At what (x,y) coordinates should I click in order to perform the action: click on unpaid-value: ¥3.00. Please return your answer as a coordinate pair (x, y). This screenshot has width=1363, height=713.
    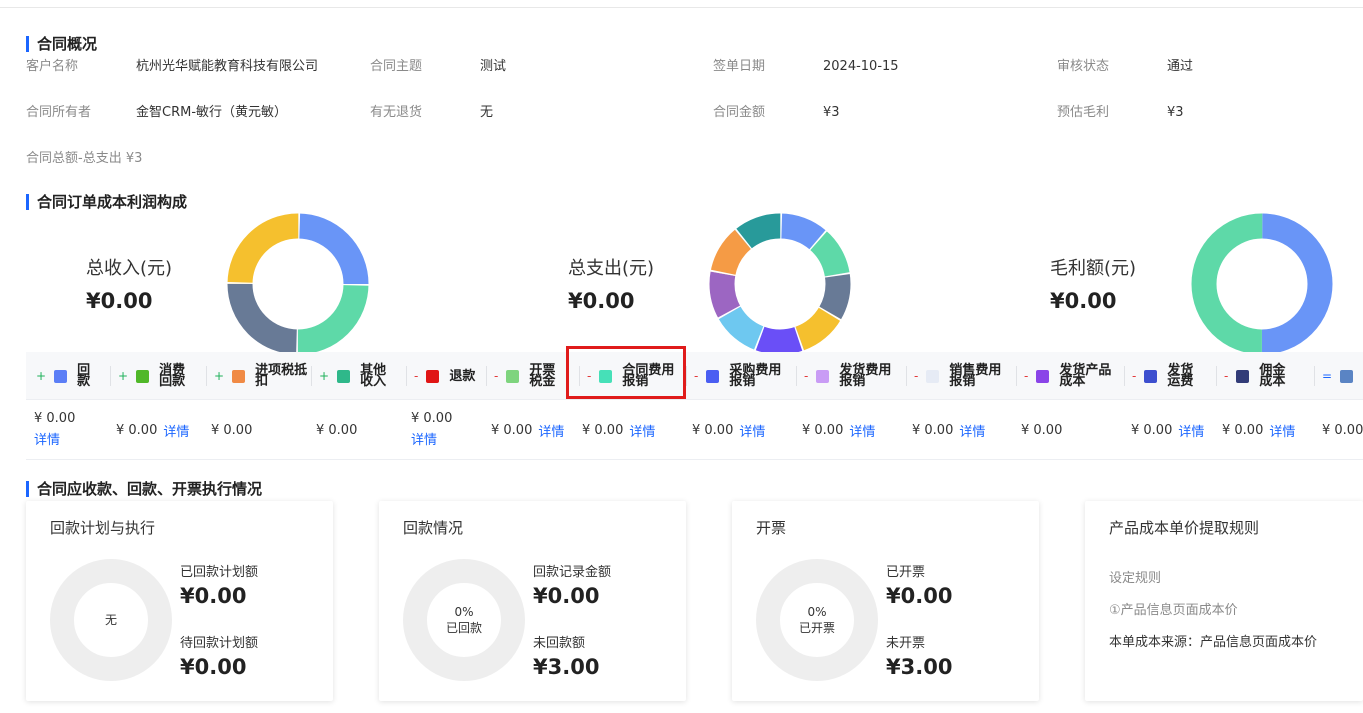
    Looking at the image, I should click on (566, 667).